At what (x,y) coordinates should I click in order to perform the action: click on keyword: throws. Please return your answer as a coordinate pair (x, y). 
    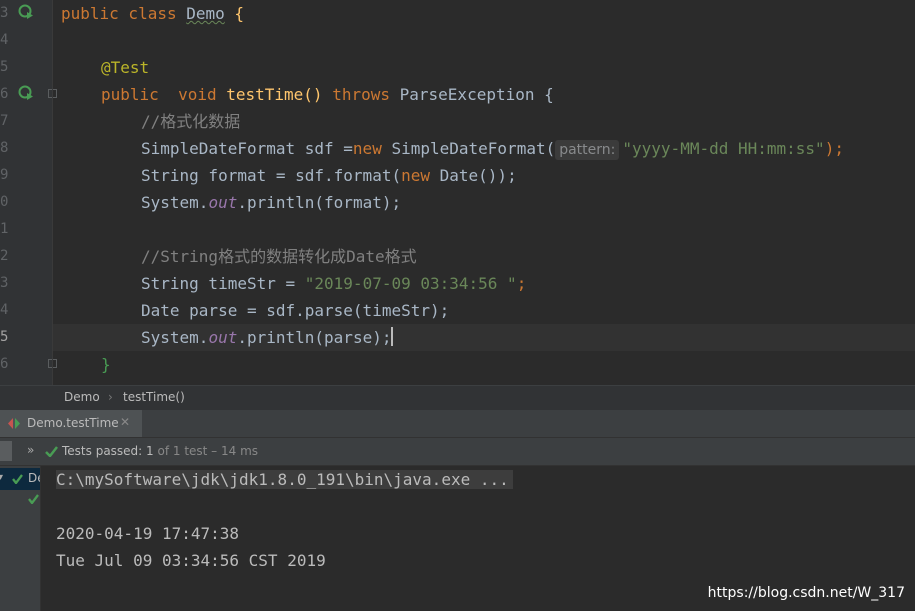
    Looking at the image, I should click on (361, 94).